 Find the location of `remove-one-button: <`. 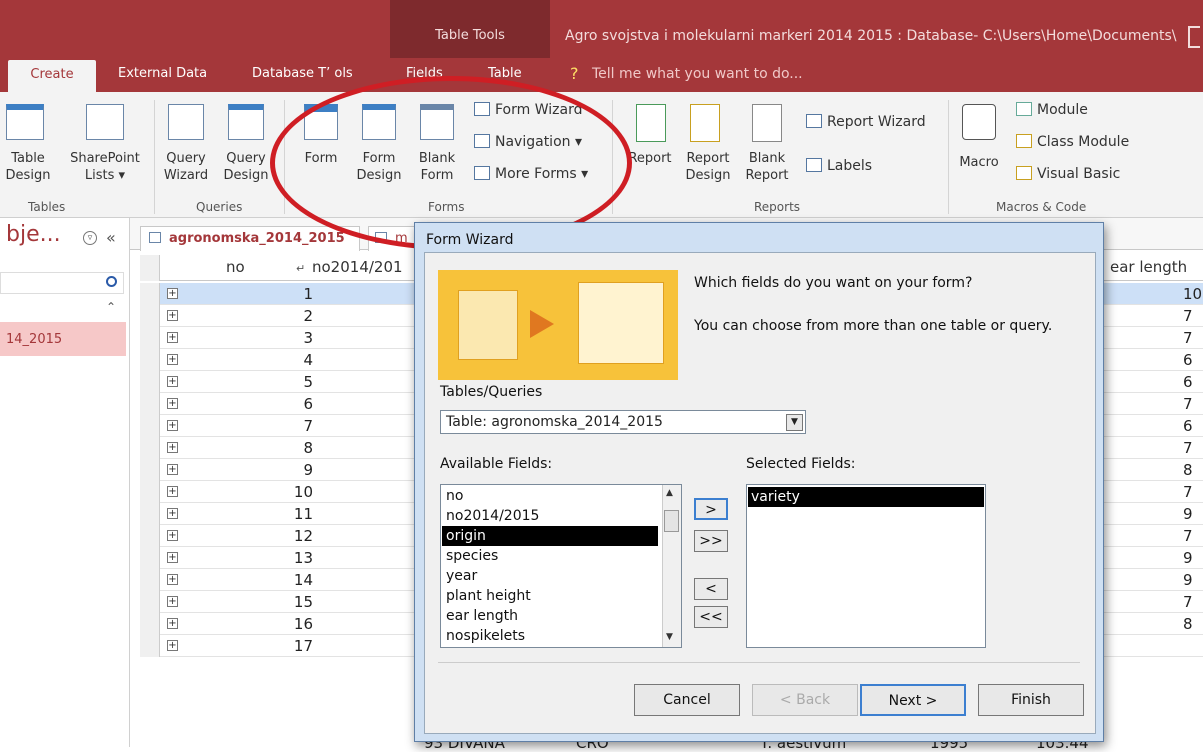

remove-one-button: < is located at coordinates (711, 589).